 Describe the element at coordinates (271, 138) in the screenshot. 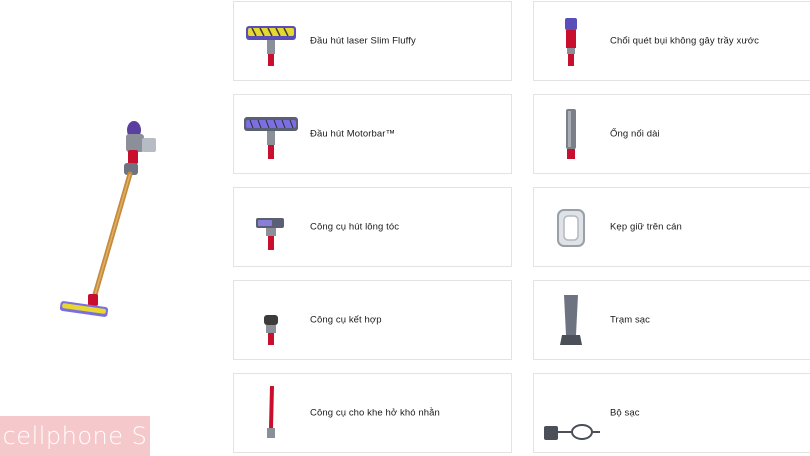

I see `motorbar-head-icon` at that location.